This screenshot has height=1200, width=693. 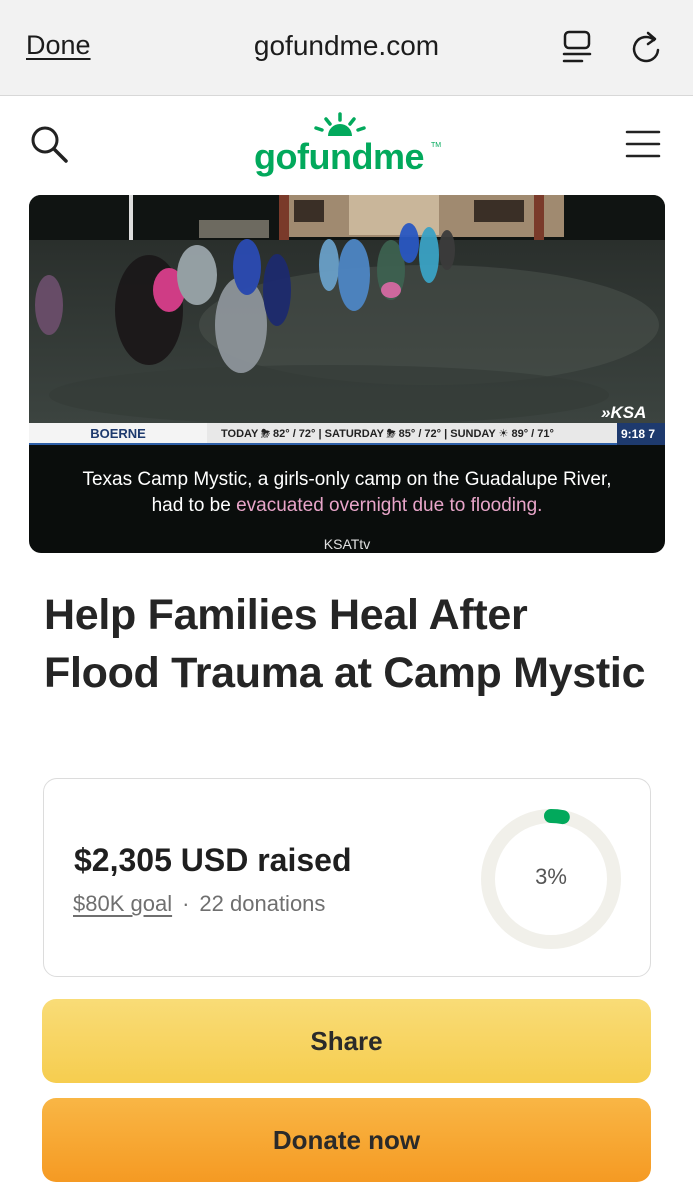 I want to click on logo-sun-icon, so click(x=340, y=124).